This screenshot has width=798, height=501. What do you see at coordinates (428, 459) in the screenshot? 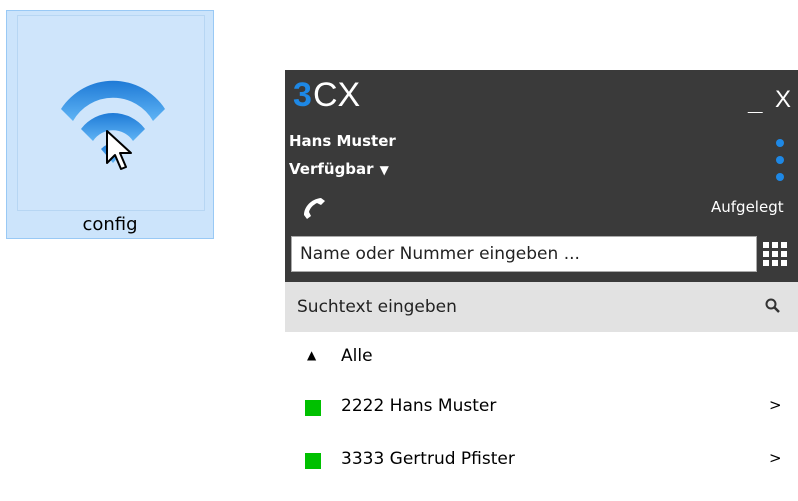
I see `contact-label: 3333 Gertrud Pfister` at bounding box center [428, 459].